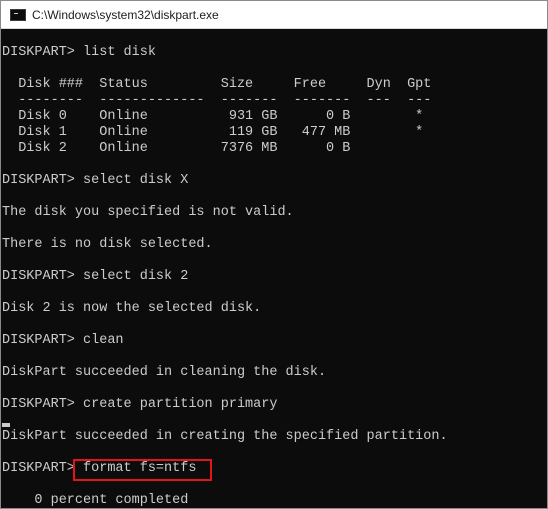 The image size is (548, 509). I want to click on console-line: Disk 2 is now the selected disk., so click(132, 308).